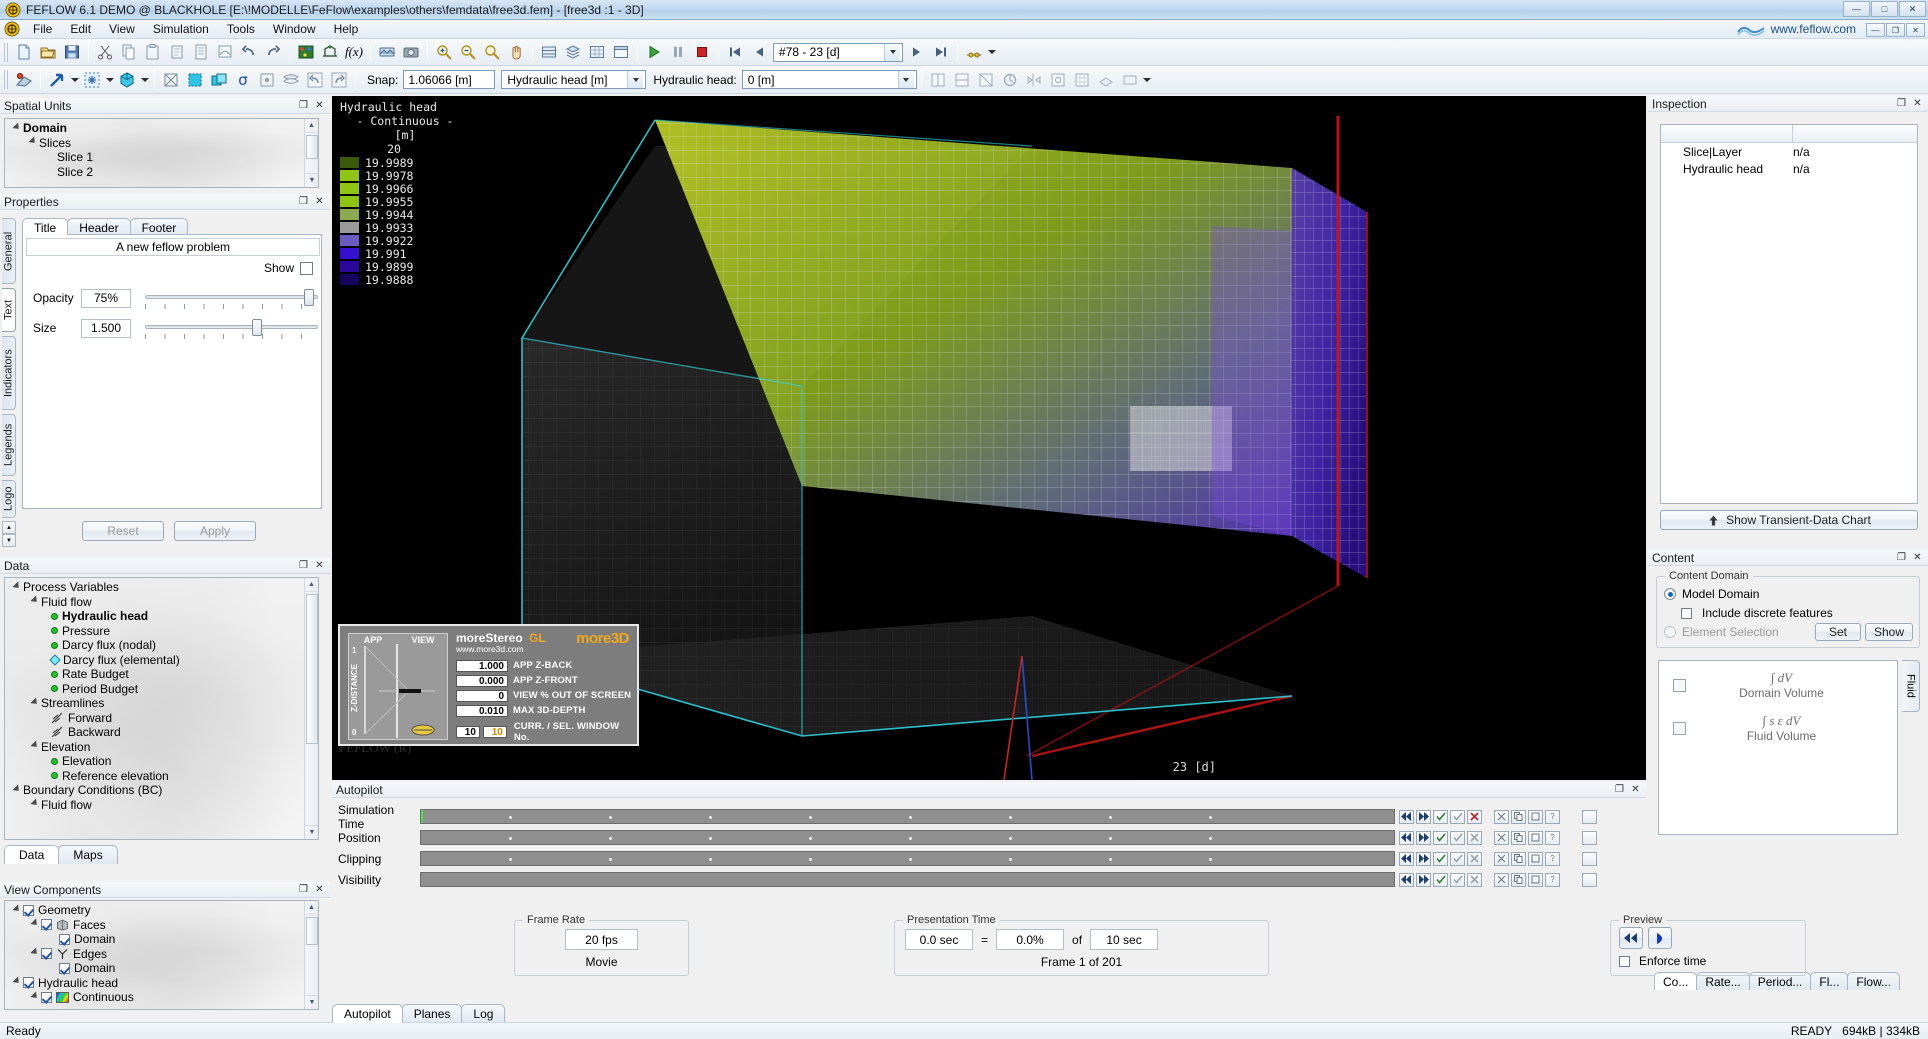 This screenshot has width=1928, height=1039. I want to click on show-transient-data-chart-button: Show Transient-Data Chart, so click(1789, 520).